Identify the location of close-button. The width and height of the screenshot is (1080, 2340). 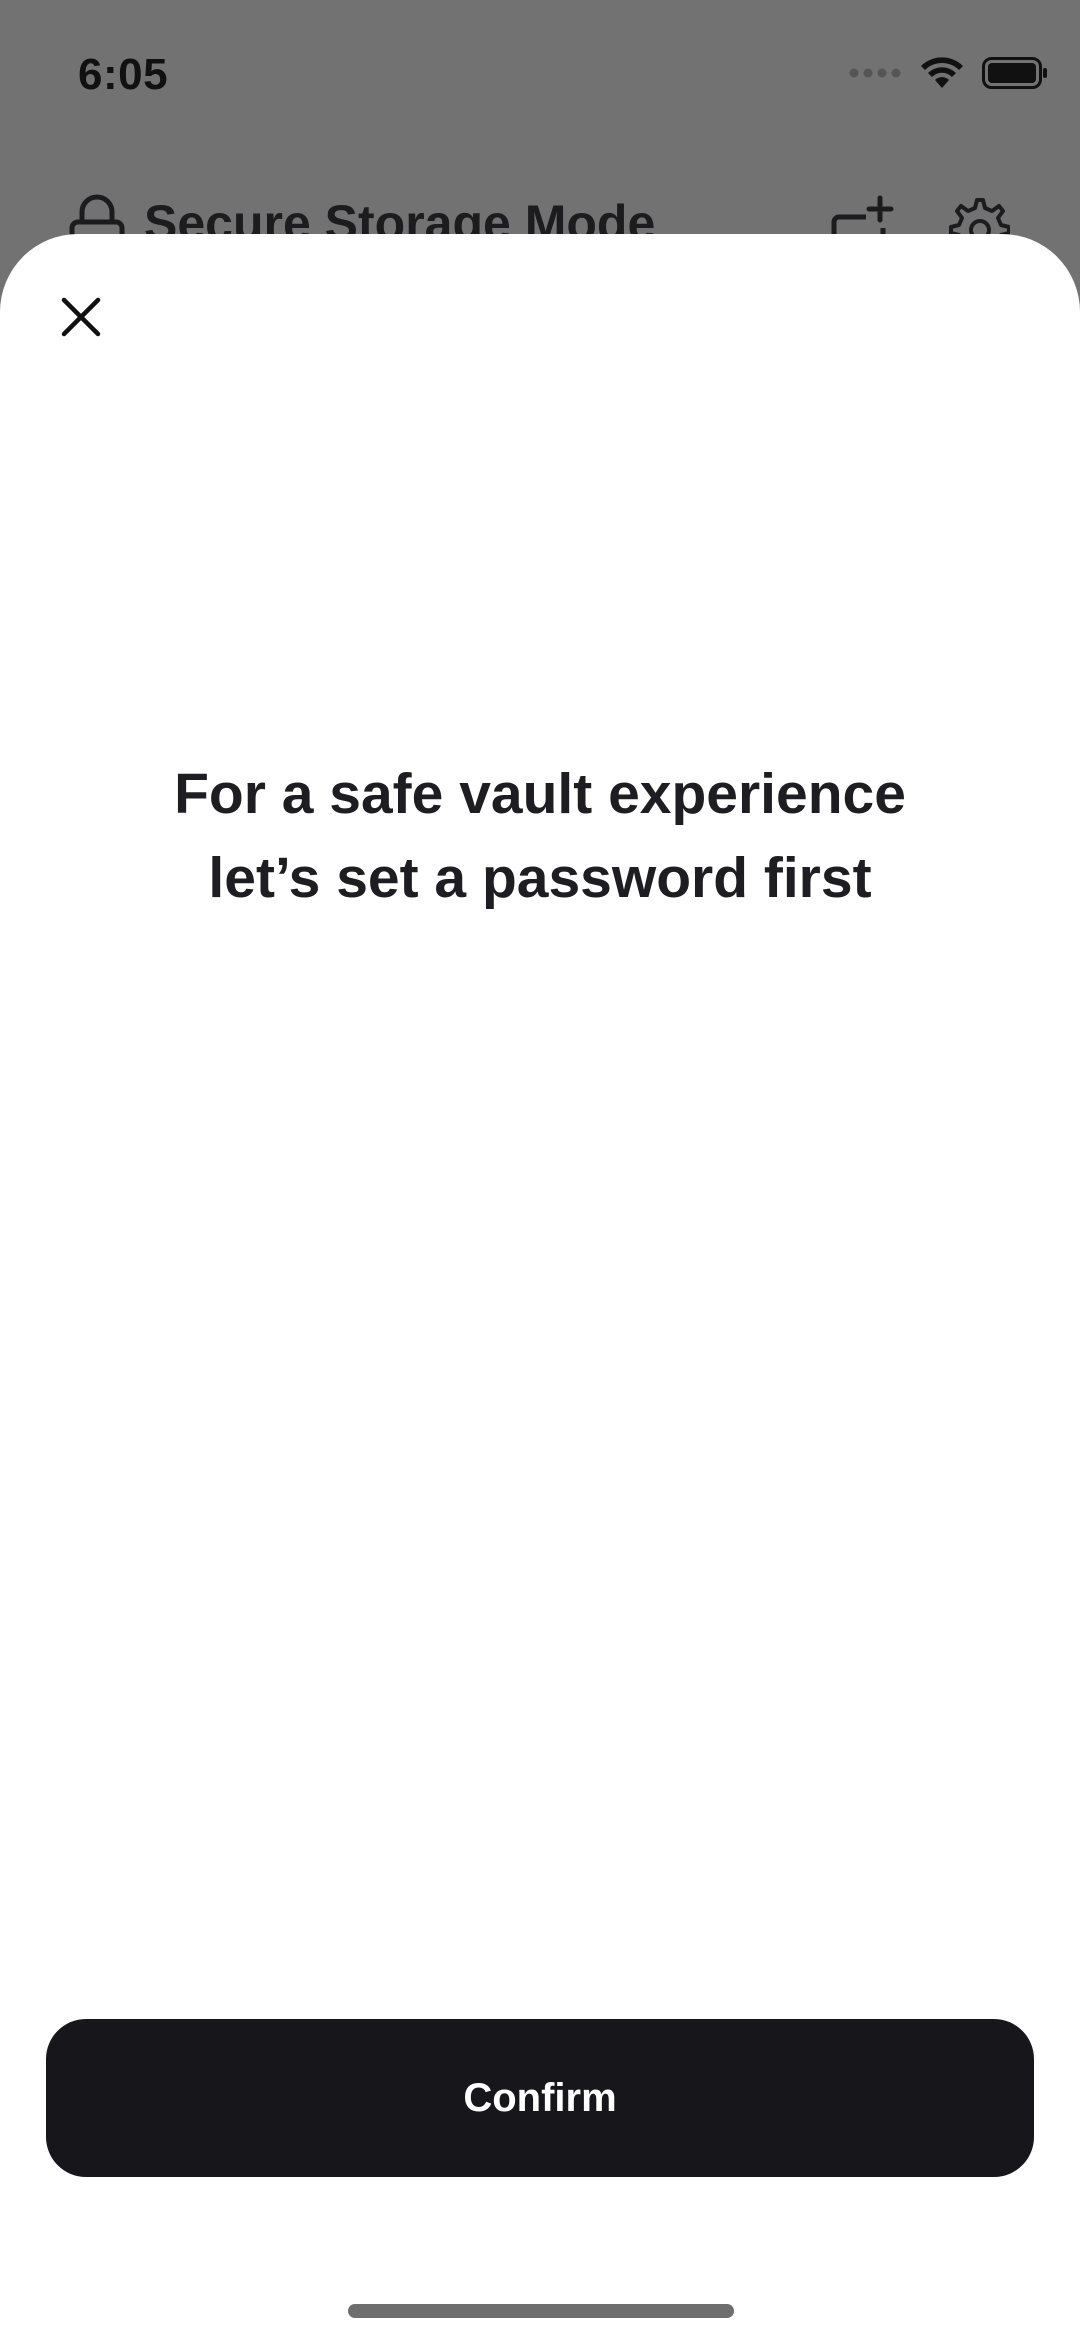
(81, 317).